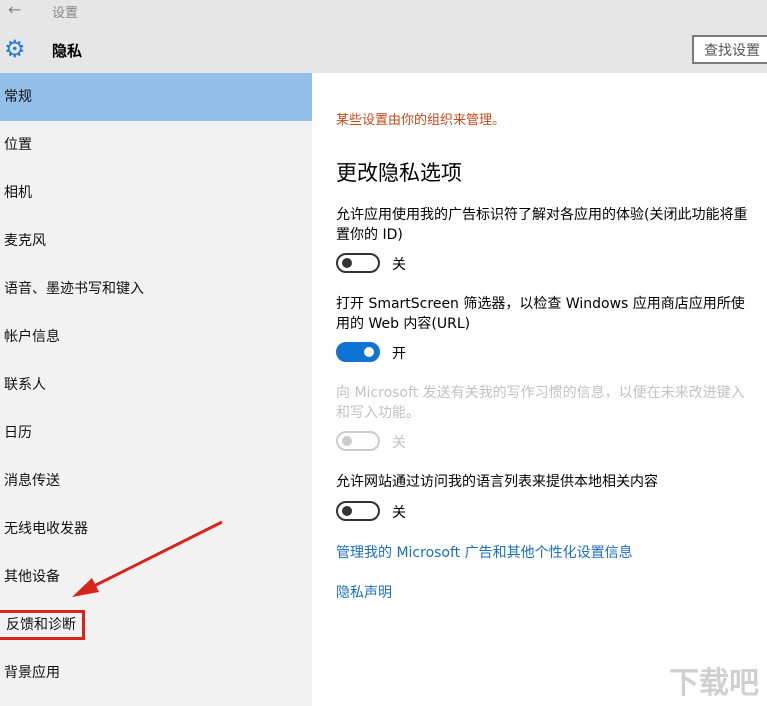 The height and width of the screenshot is (706, 767). What do you see at coordinates (25, 241) in the screenshot?
I see `sidebar-item-label: 麦克风` at bounding box center [25, 241].